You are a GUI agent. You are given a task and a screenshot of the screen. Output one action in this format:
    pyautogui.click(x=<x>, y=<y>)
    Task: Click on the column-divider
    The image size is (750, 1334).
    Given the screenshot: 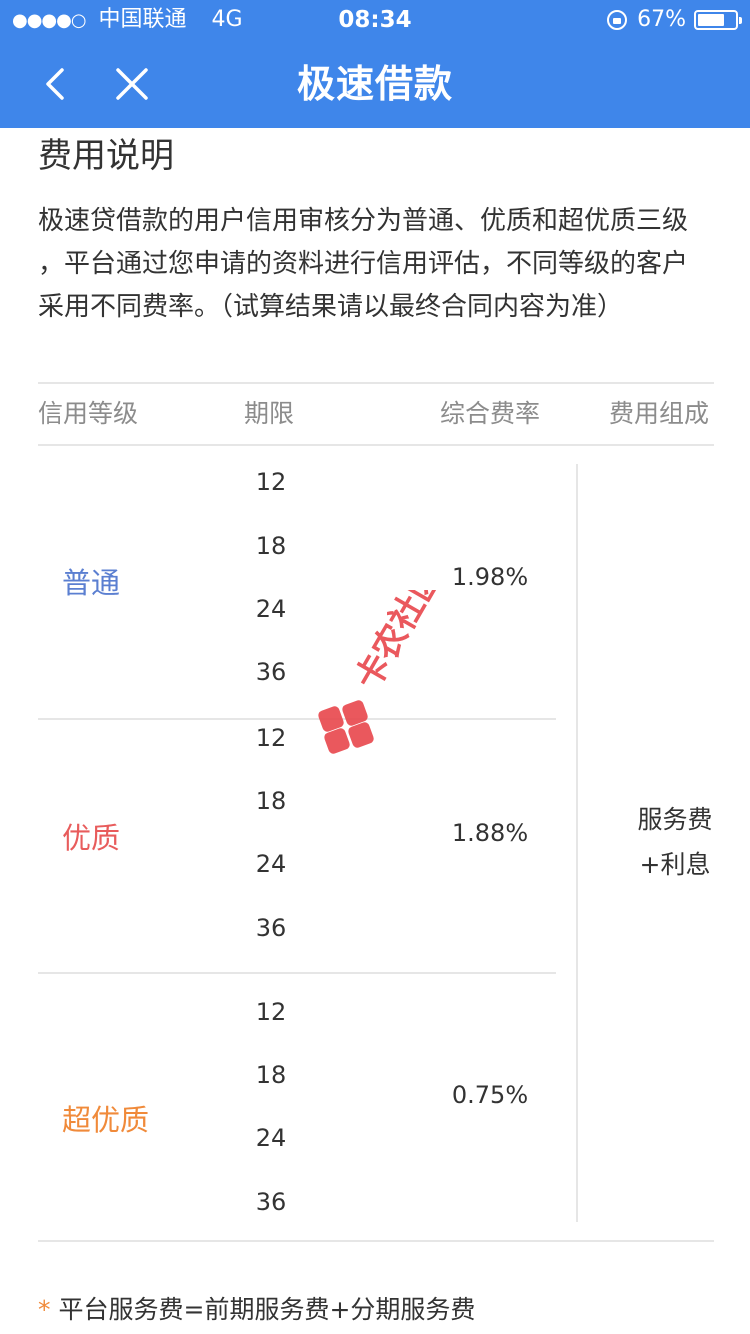 What is the action you would take?
    pyautogui.click(x=577, y=843)
    